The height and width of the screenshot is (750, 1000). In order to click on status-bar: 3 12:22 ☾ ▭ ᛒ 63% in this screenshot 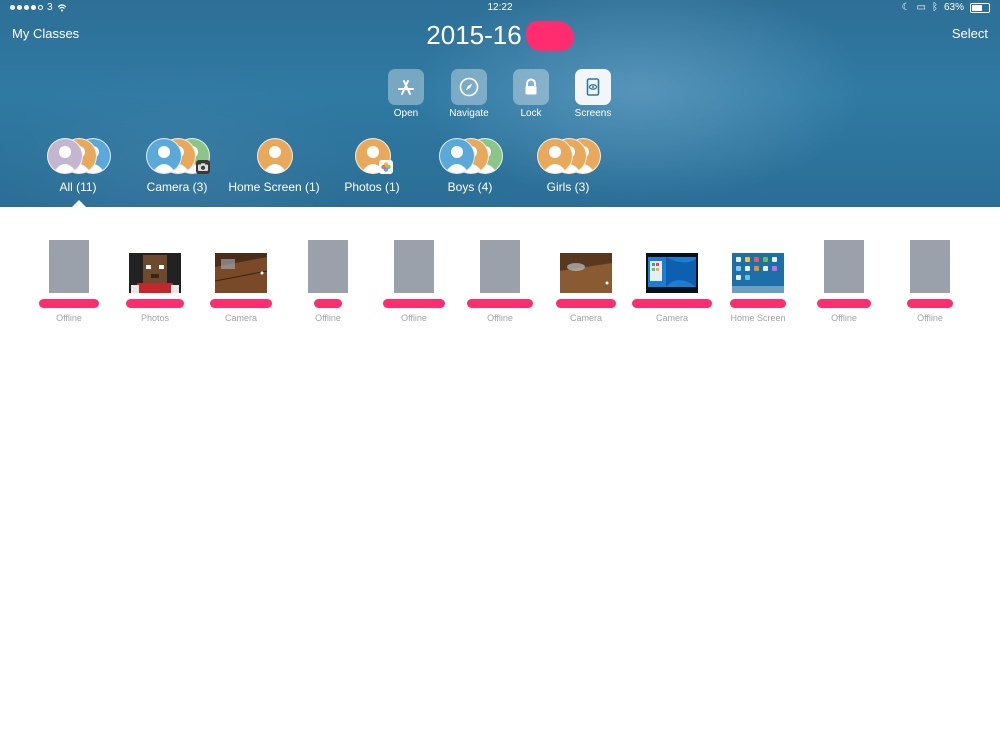, I will do `click(500, 9)`.